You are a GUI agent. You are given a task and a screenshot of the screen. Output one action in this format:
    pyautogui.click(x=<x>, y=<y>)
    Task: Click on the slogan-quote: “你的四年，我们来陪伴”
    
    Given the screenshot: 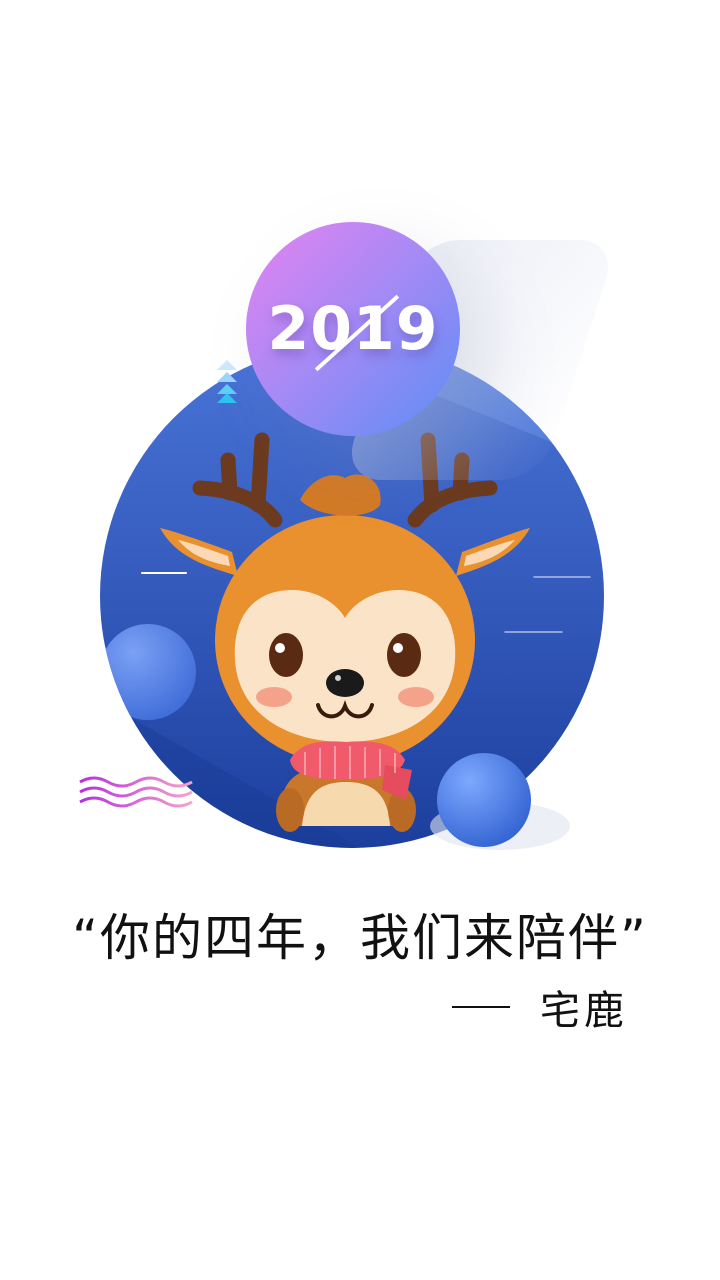 What is the action you would take?
    pyautogui.click(x=360, y=938)
    